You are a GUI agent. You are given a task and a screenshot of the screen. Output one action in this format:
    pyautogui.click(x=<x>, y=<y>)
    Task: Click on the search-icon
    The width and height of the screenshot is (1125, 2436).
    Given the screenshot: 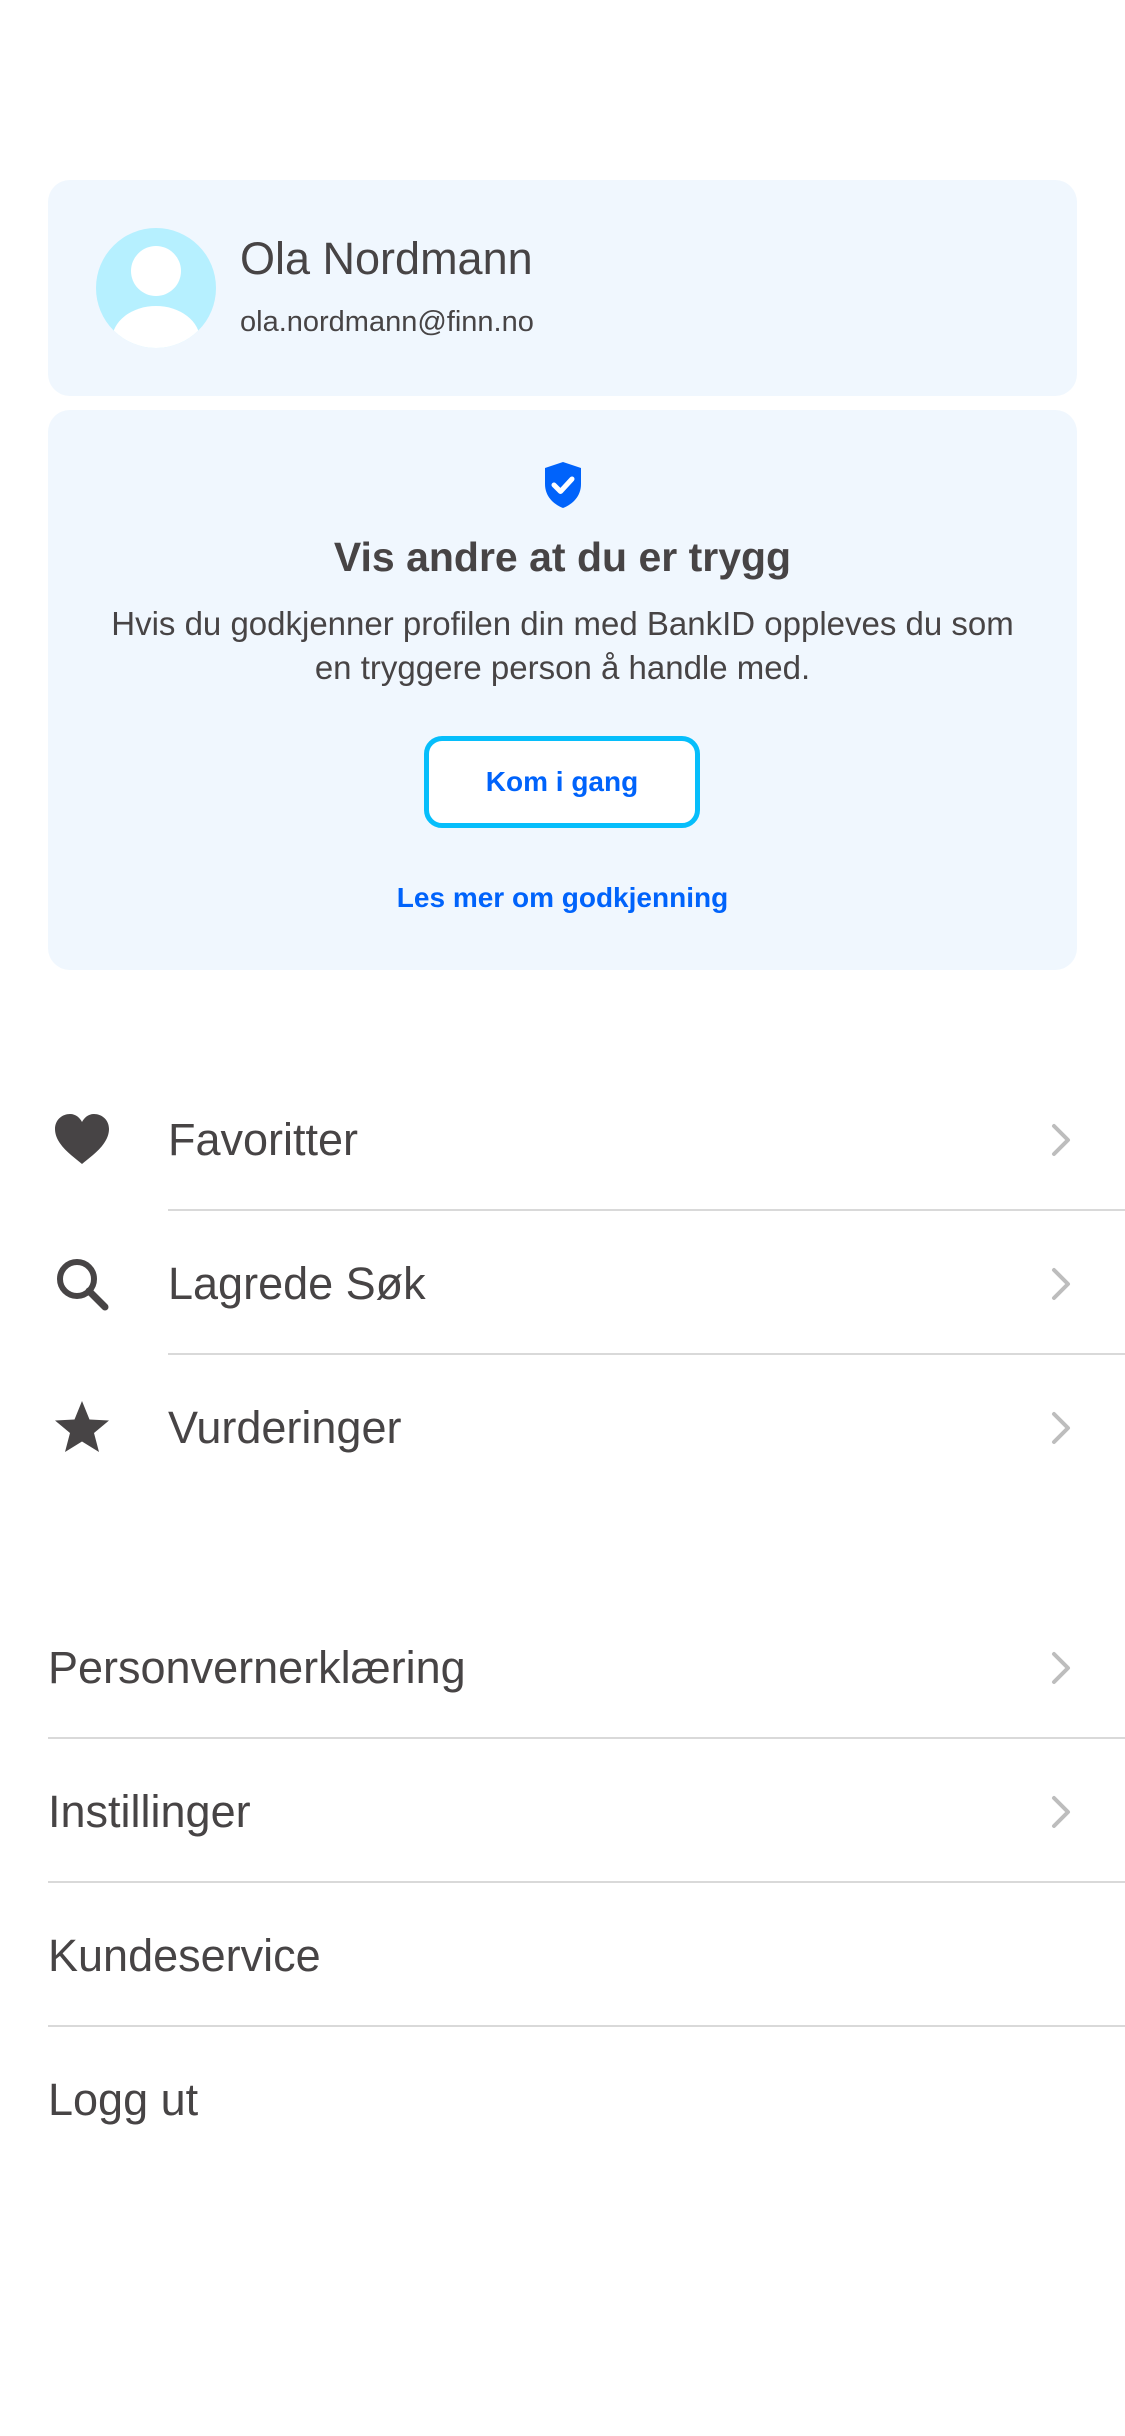 What is the action you would take?
    pyautogui.click(x=83, y=1285)
    